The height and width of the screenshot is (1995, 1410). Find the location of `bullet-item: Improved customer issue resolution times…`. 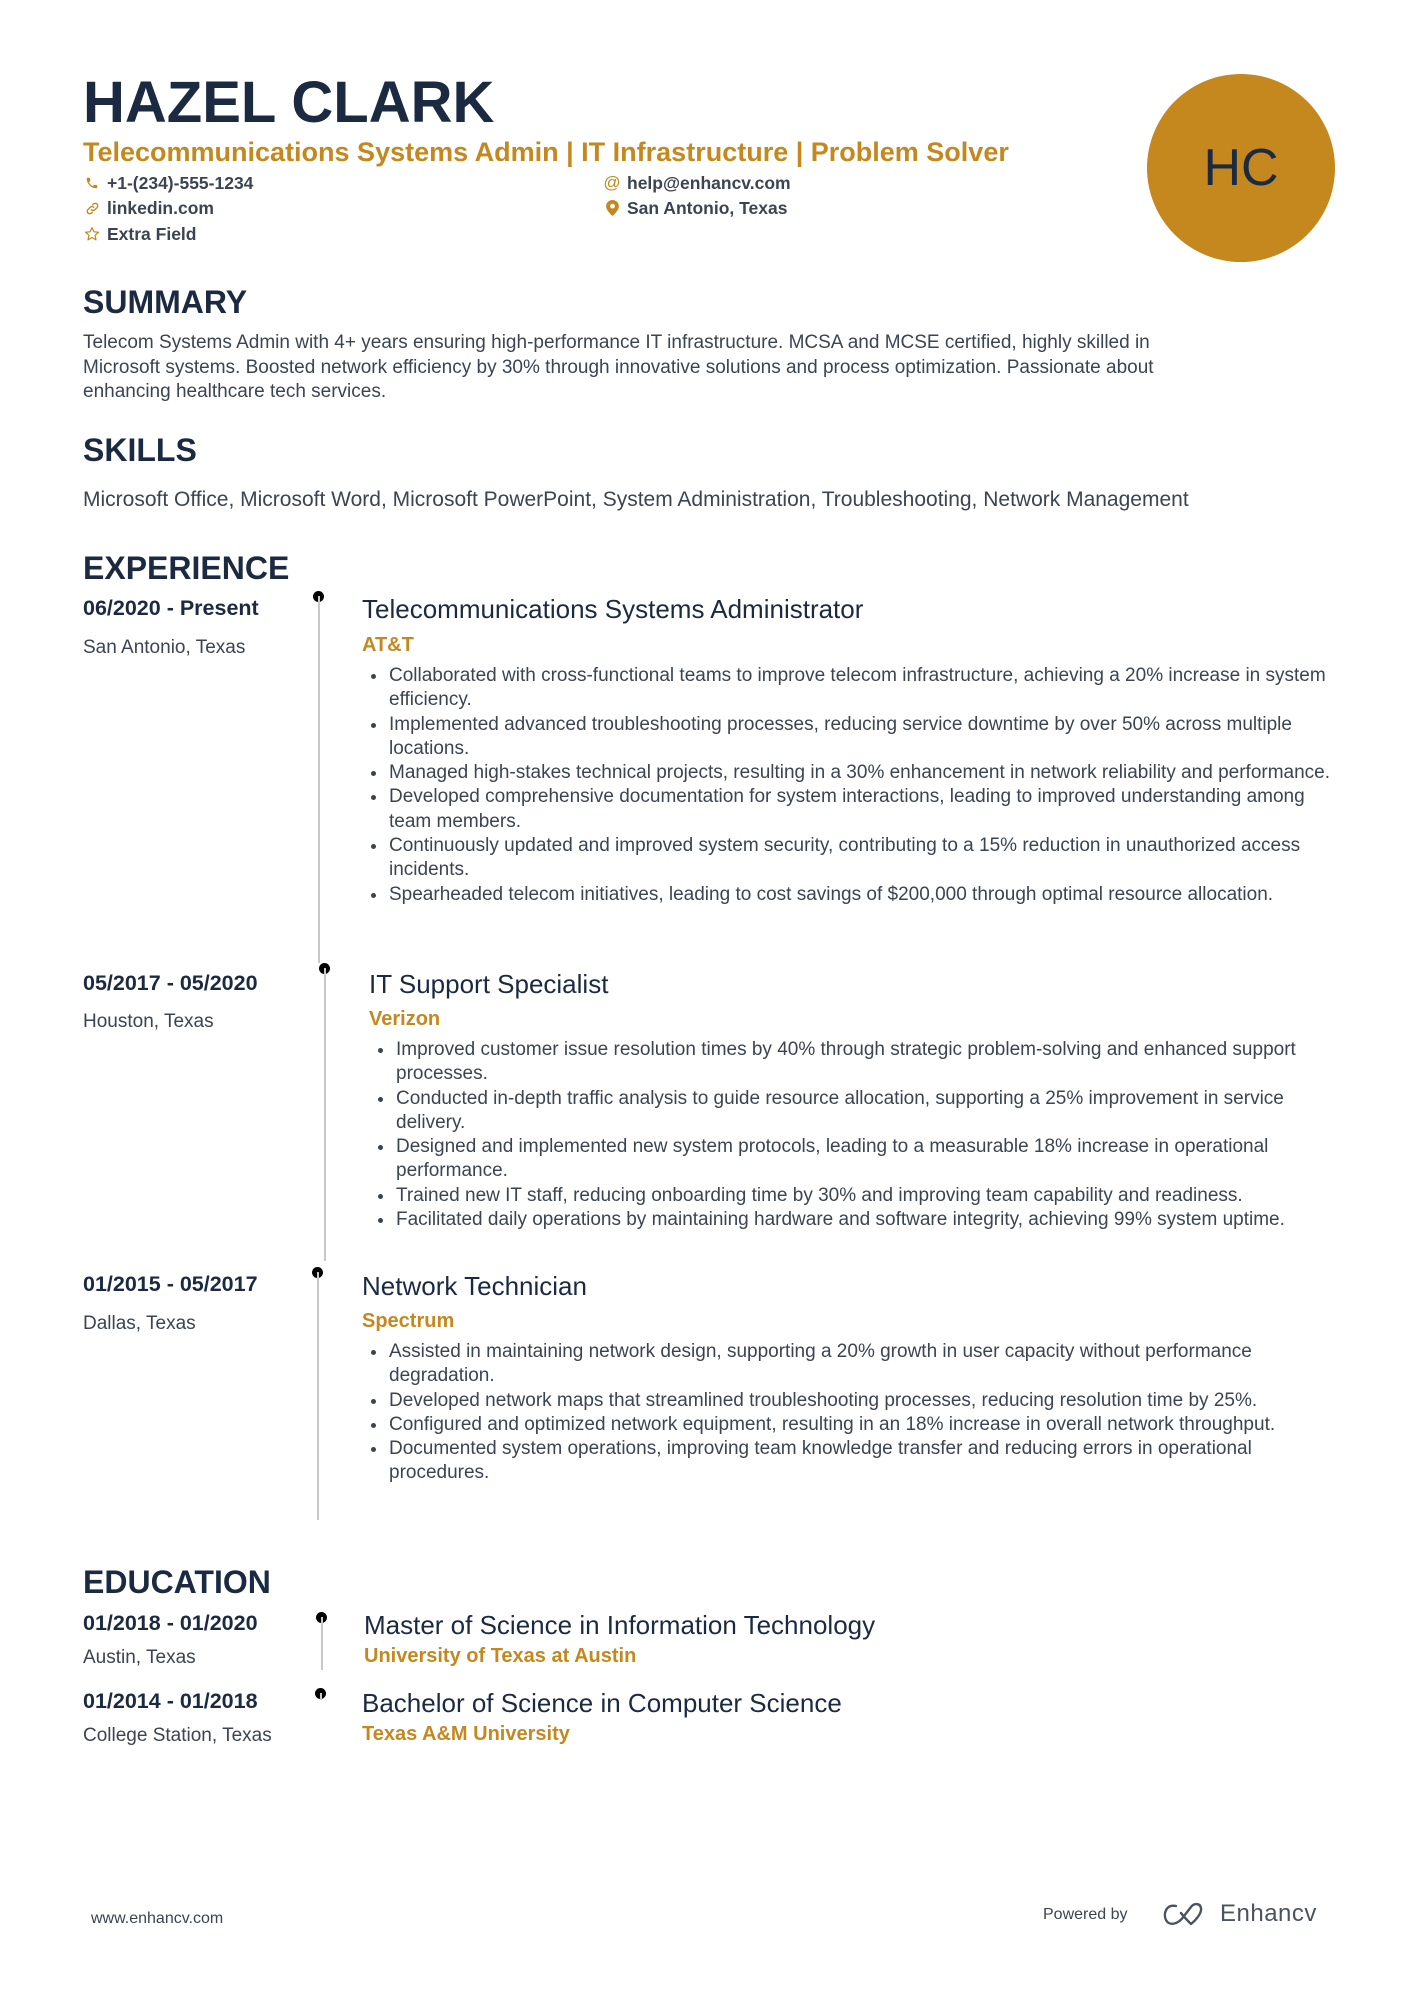

bullet-item: Improved customer issue resolution times… is located at coordinates (859, 1062).